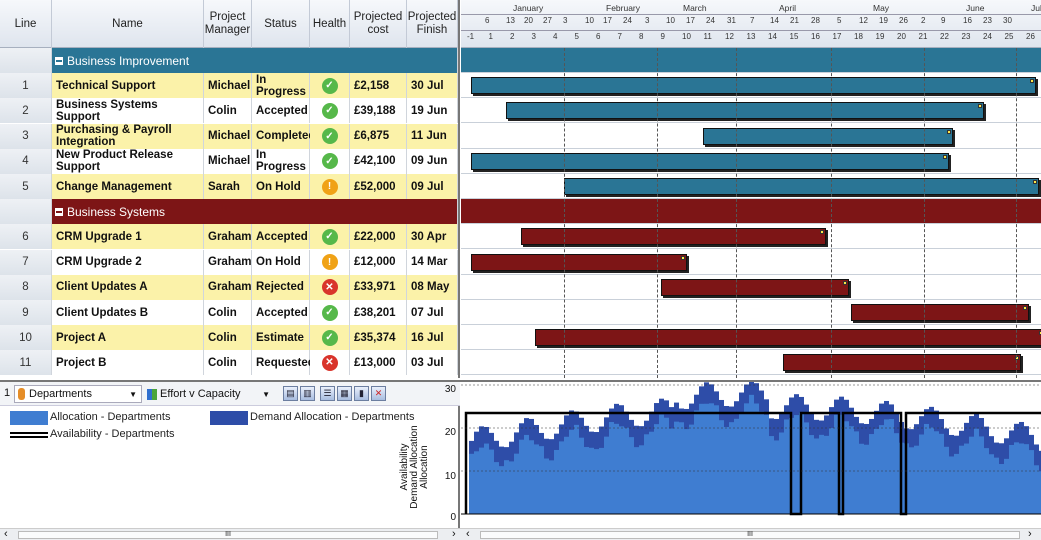  Describe the element at coordinates (378, 24) in the screenshot. I see `col-projected-cost: Projected cost` at that location.